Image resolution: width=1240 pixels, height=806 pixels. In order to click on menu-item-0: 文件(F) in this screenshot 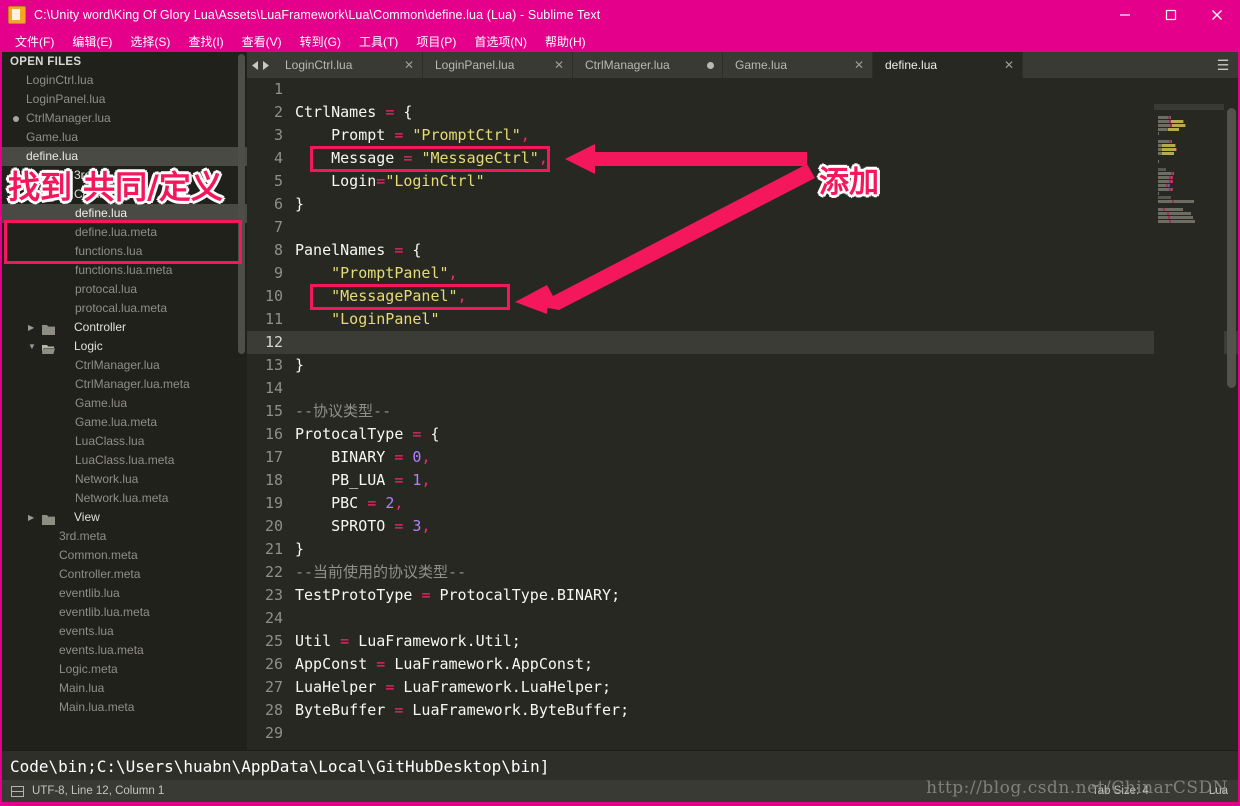, I will do `click(34, 41)`.